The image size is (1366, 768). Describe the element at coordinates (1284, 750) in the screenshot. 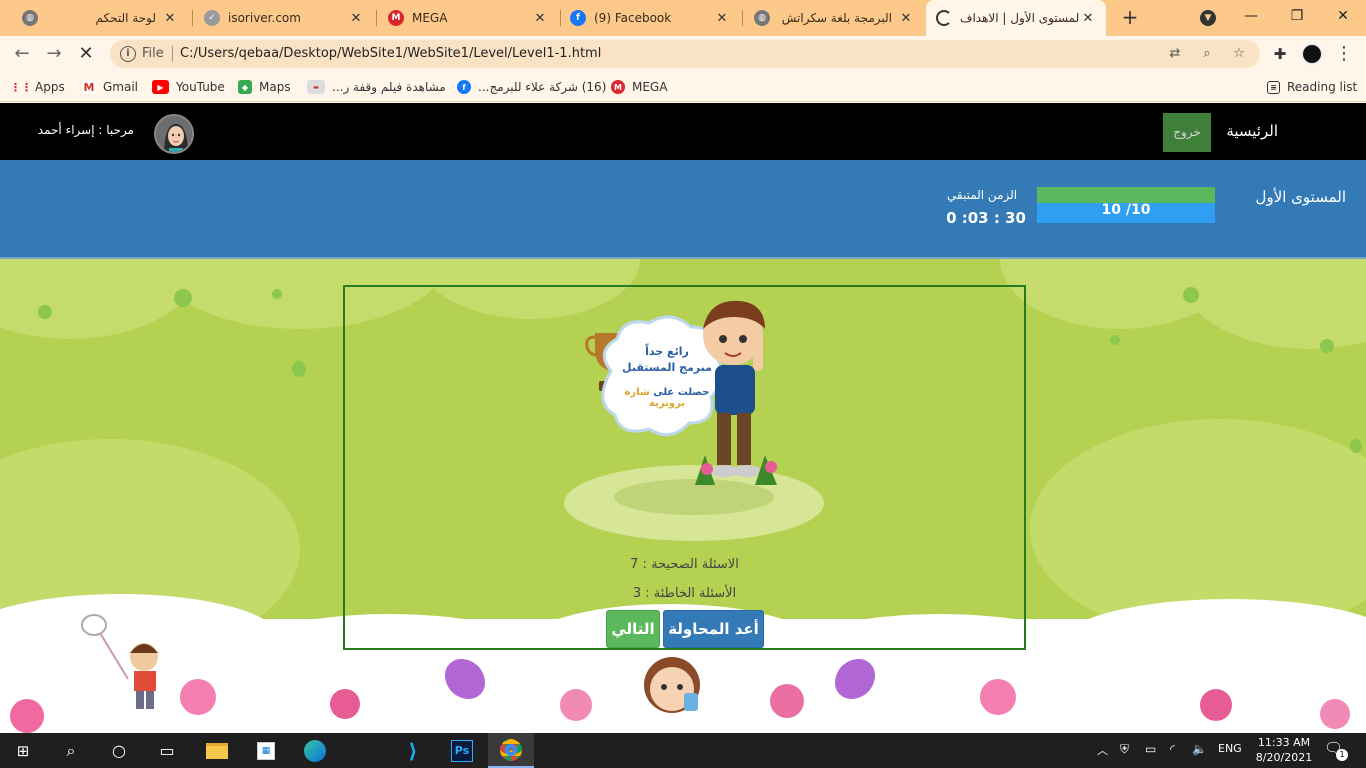

I see `clock: 11:33 AM 8/20/2021` at that location.